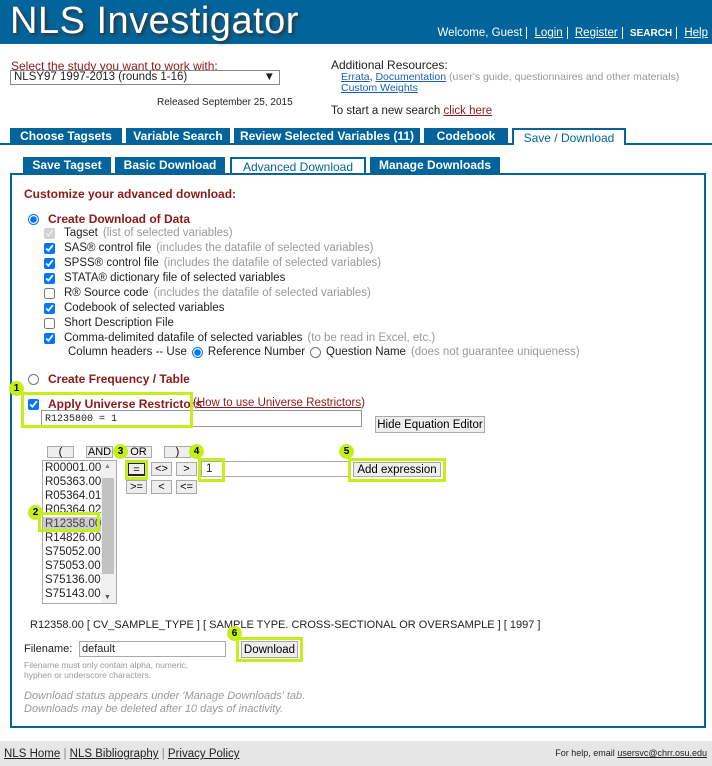 This screenshot has height=766, width=712. Describe the element at coordinates (72, 552) in the screenshot. I see `variable-option: S75052.00` at that location.